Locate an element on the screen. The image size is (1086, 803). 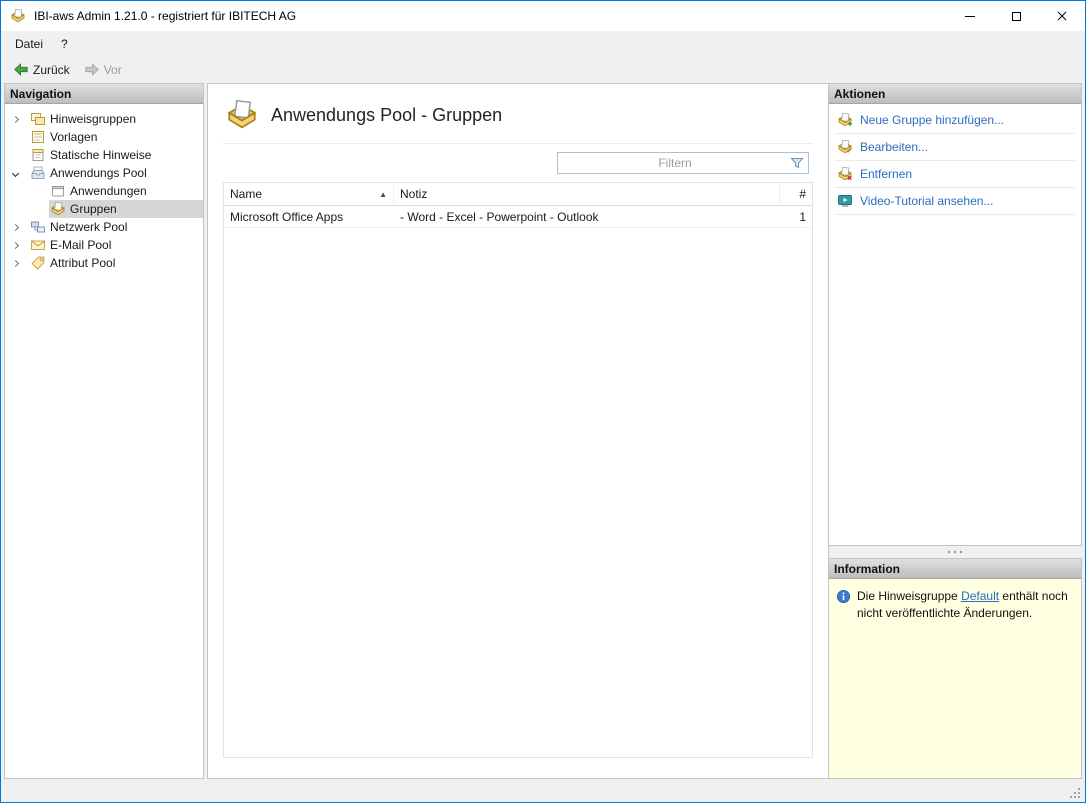
sort-ascending-icon: ▲ is located at coordinates (383, 194).